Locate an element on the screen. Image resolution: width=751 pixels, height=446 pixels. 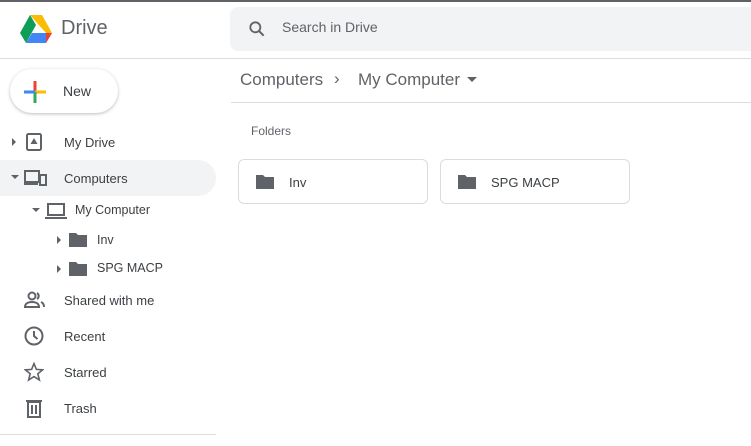
trash-icon is located at coordinates (34, 409).